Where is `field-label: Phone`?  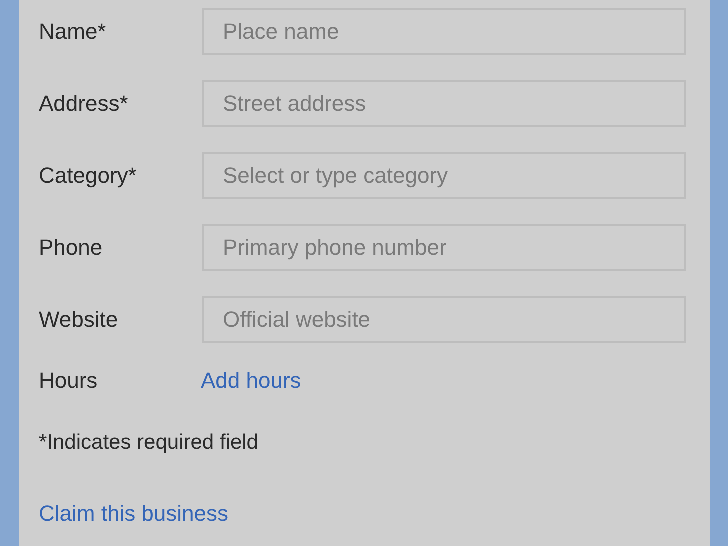
field-label: Phone is located at coordinates (71, 248).